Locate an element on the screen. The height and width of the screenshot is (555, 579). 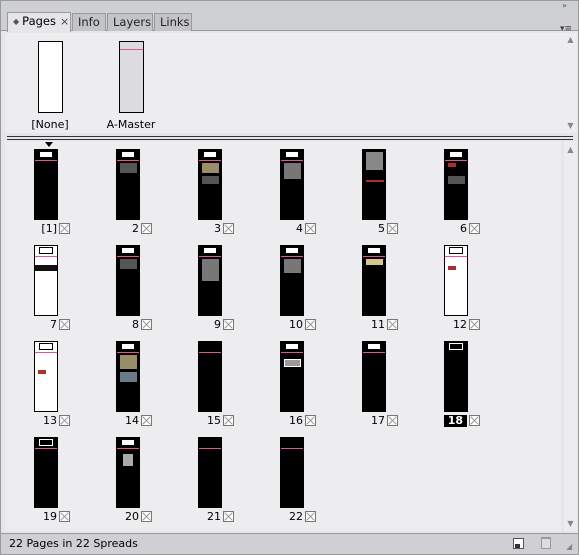
master-guide-line is located at coordinates (131, 49).